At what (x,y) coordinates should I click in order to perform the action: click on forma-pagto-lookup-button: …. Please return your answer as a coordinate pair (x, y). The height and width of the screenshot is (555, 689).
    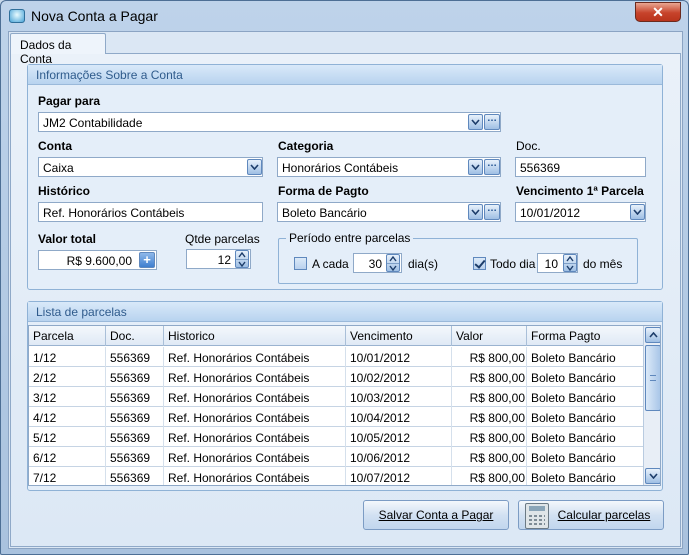
    Looking at the image, I should click on (492, 212).